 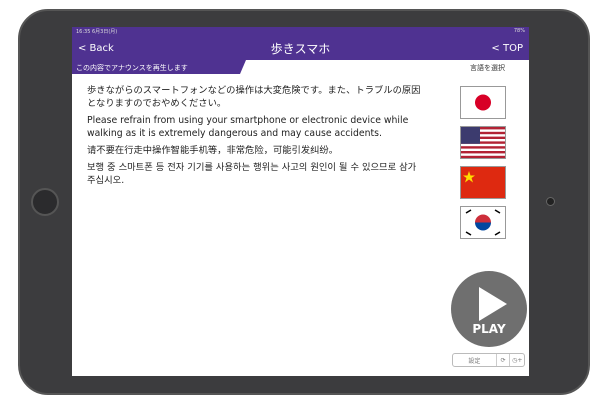 What do you see at coordinates (300, 67) in the screenshot?
I see `banner: この内容でアナウンスを再生します 言語を選択` at bounding box center [300, 67].